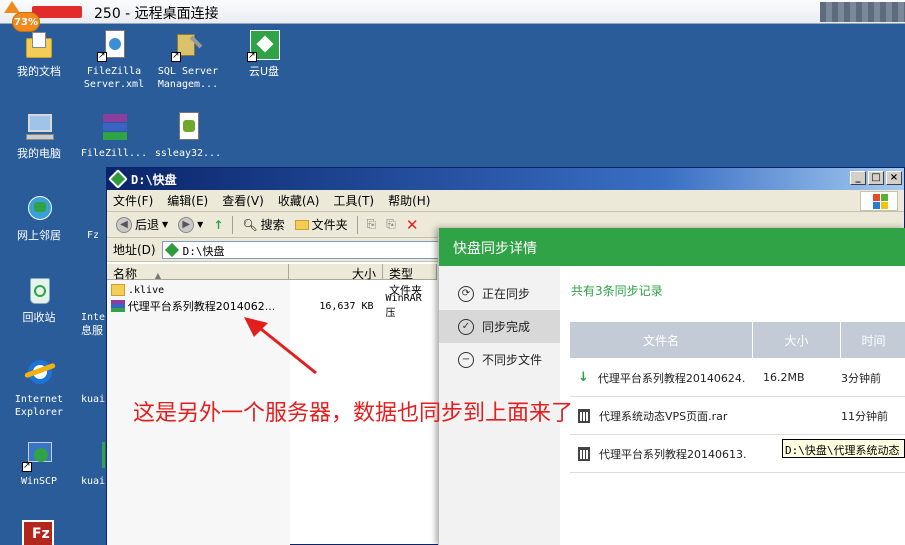 Image resolution: width=905 pixels, height=545 pixels. What do you see at coordinates (499, 359) in the screenshot?
I see `nav-not-synced: − 不同步文件` at bounding box center [499, 359].